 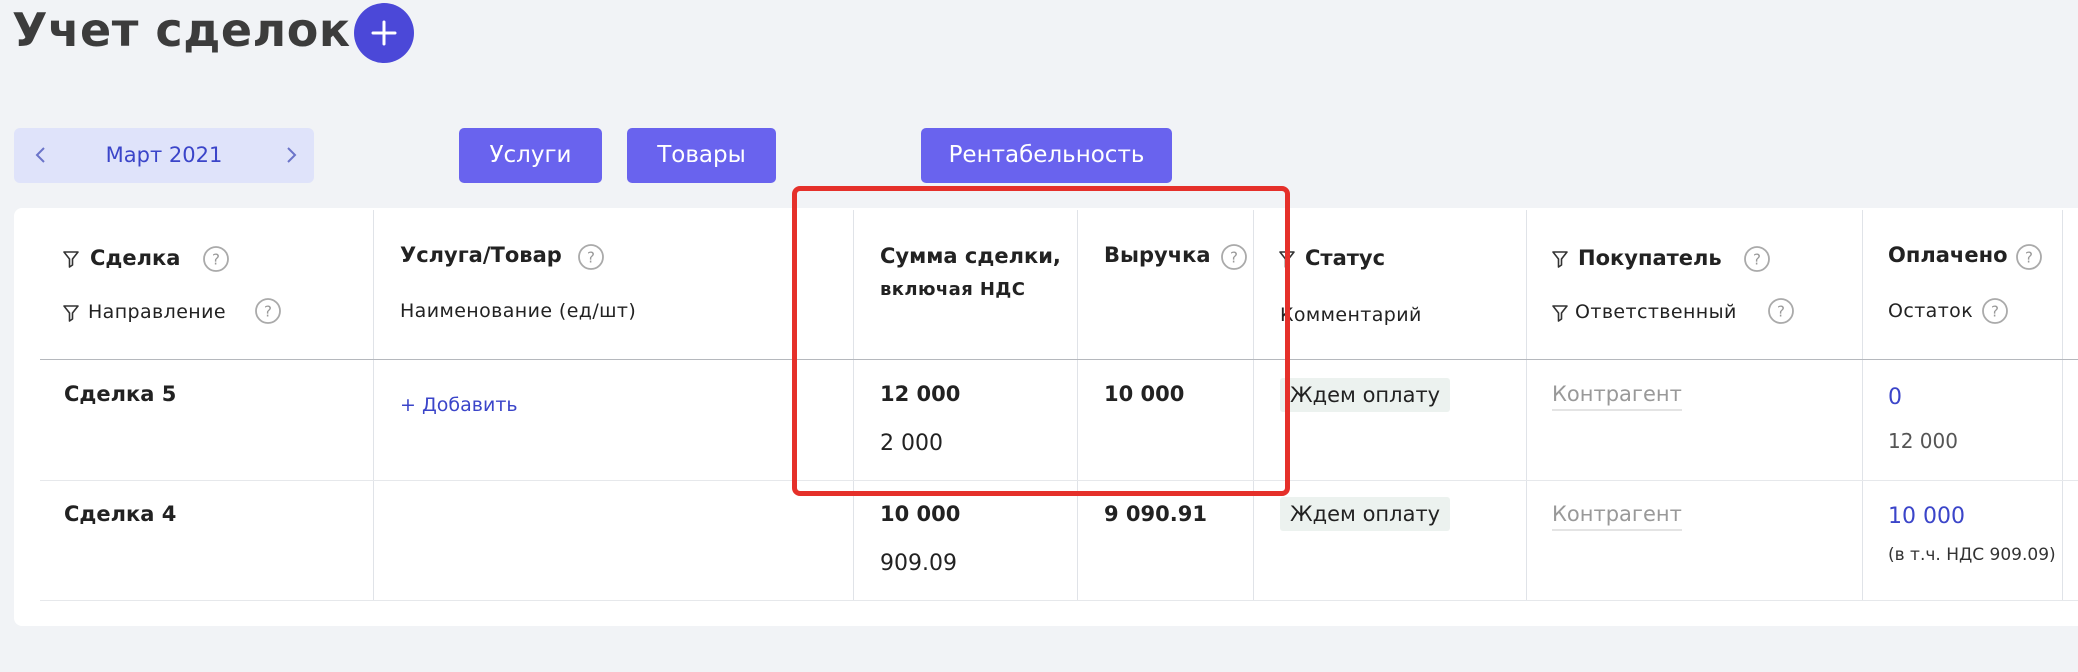 What do you see at coordinates (157, 312) in the screenshot?
I see `column-header-direction: Направление` at bounding box center [157, 312].